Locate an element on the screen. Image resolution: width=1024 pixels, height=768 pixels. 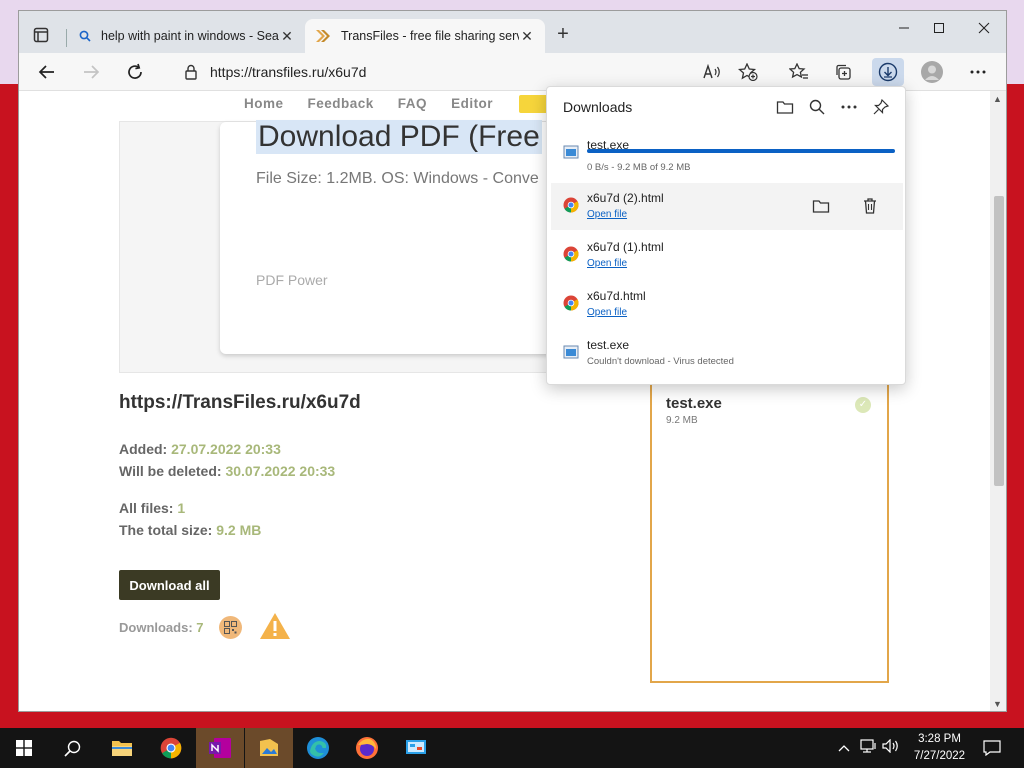
read-aloud-button is located at coordinates (712, 72).